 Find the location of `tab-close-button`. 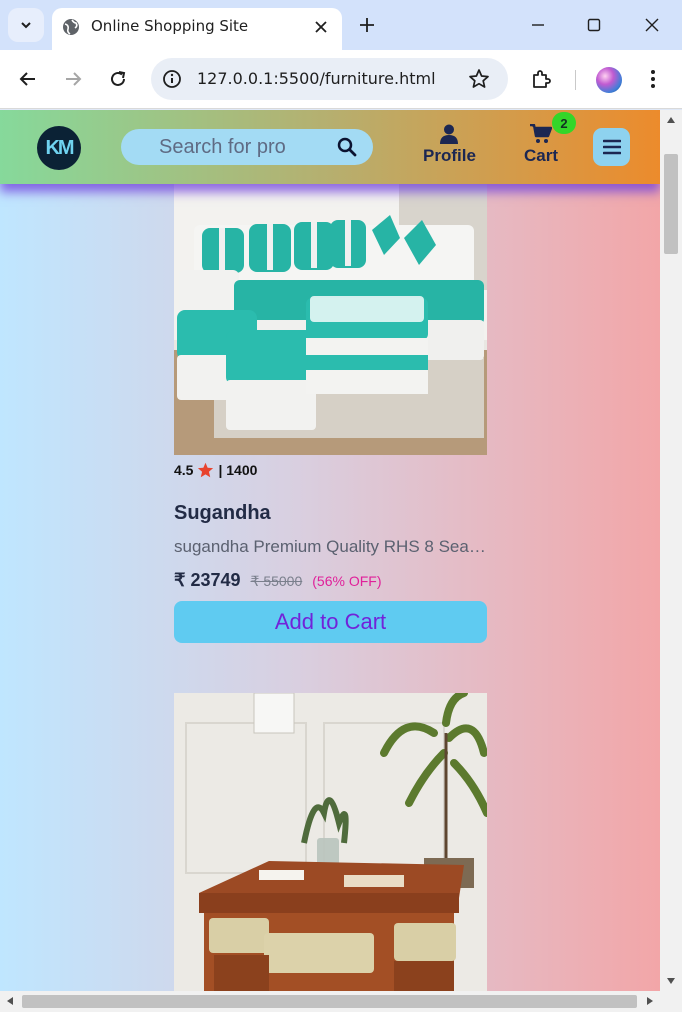

tab-close-button is located at coordinates (321, 27).